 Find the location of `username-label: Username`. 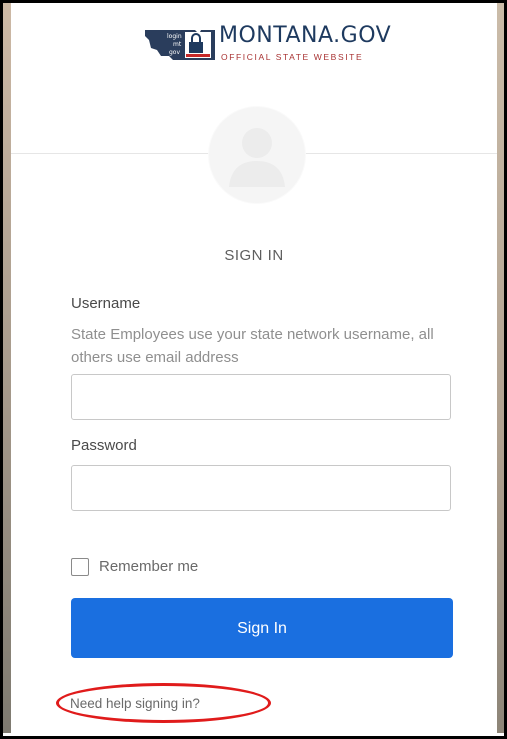

username-label: Username is located at coordinates (106, 303).